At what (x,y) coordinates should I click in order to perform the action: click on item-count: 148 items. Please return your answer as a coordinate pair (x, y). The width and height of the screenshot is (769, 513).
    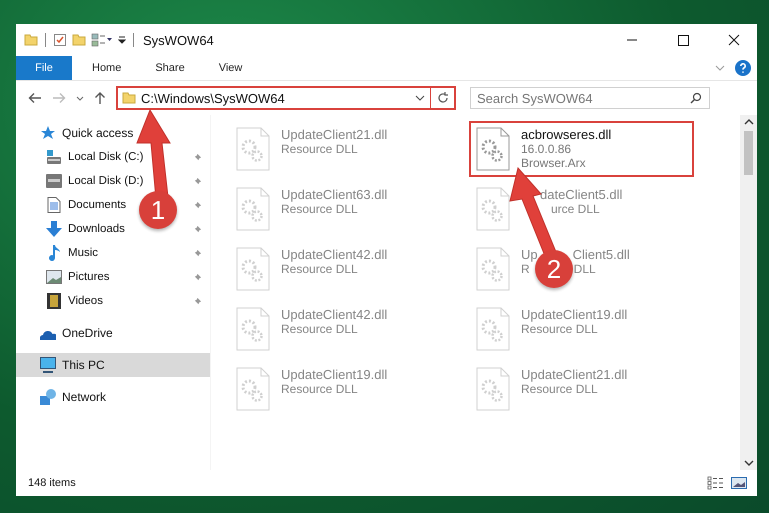
    Looking at the image, I should click on (52, 483).